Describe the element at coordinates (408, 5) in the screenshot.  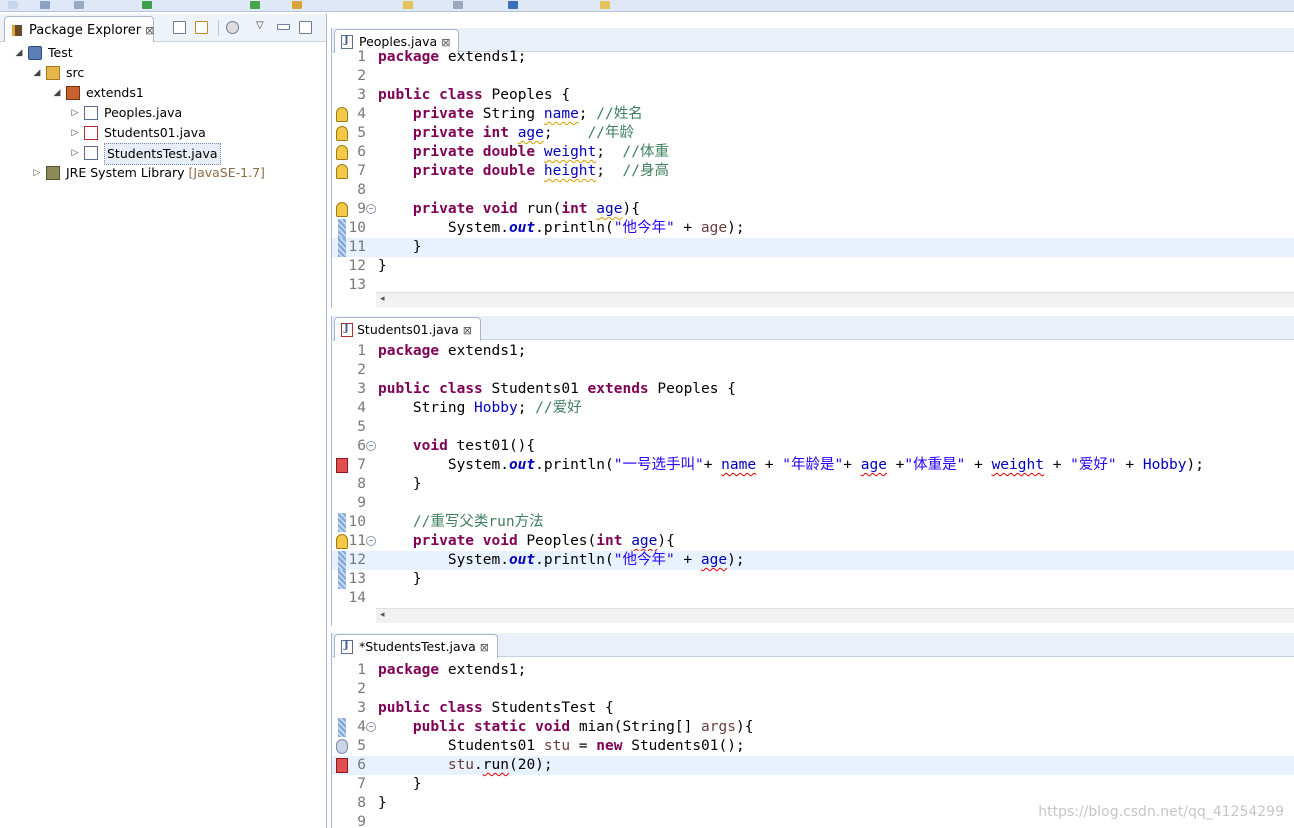
I see `search-icon` at that location.